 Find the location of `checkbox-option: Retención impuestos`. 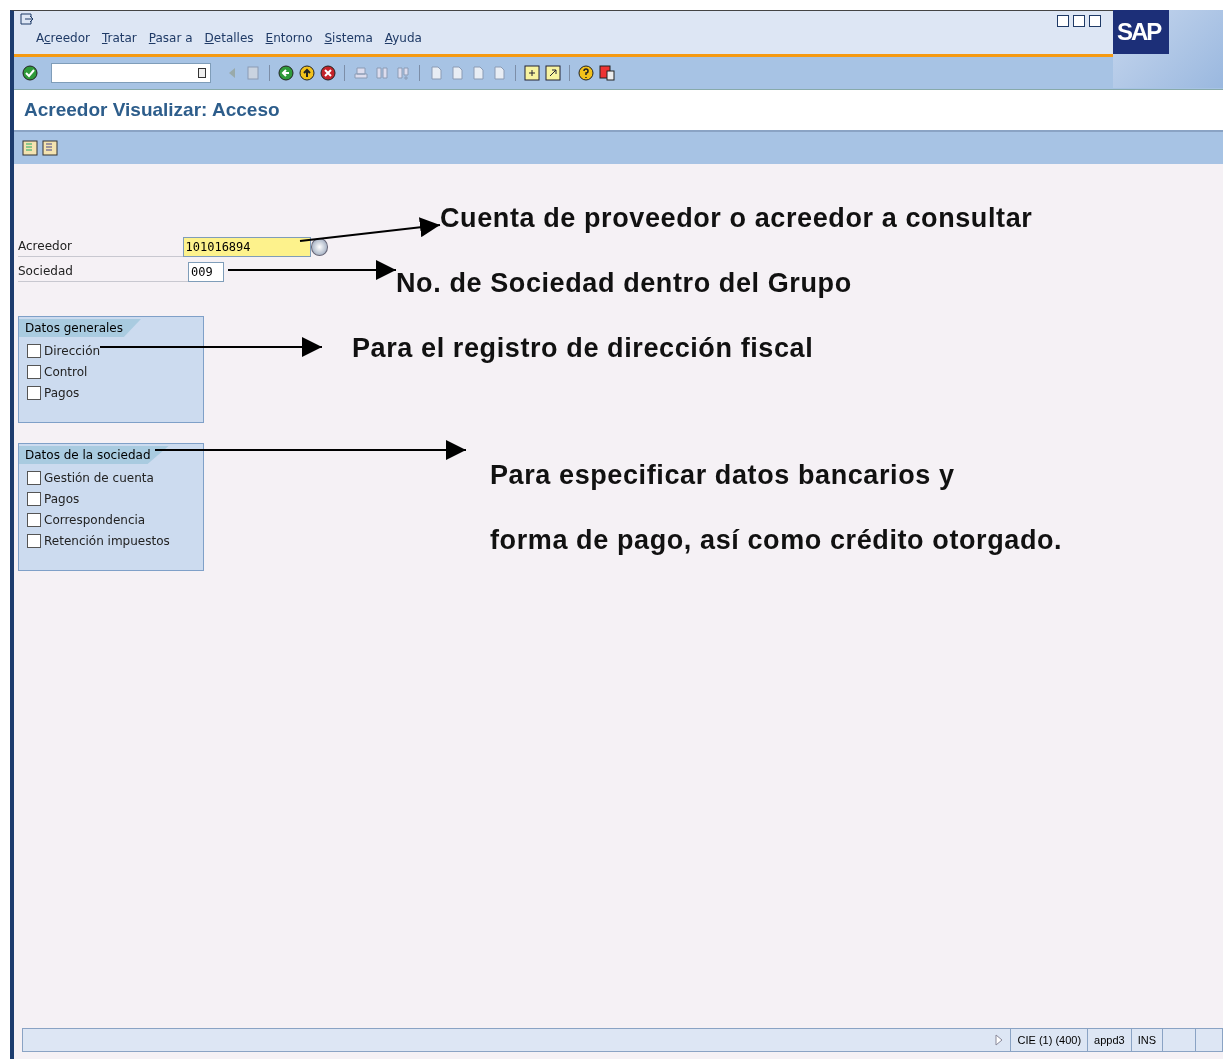

checkbox-option: Retención impuestos is located at coordinates (98, 541).